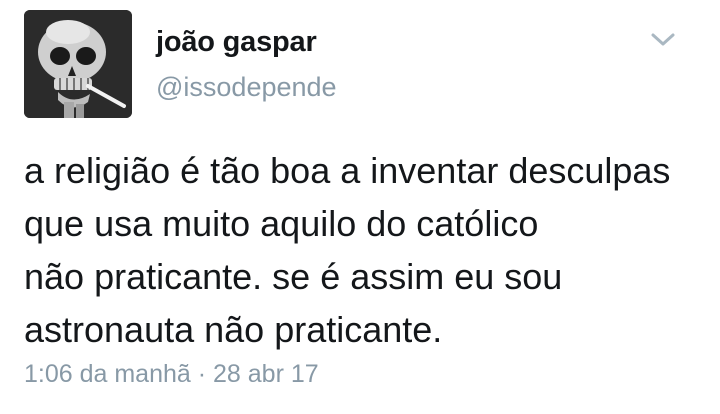 The image size is (720, 414). I want to click on chevron-down-icon, so click(663, 40).